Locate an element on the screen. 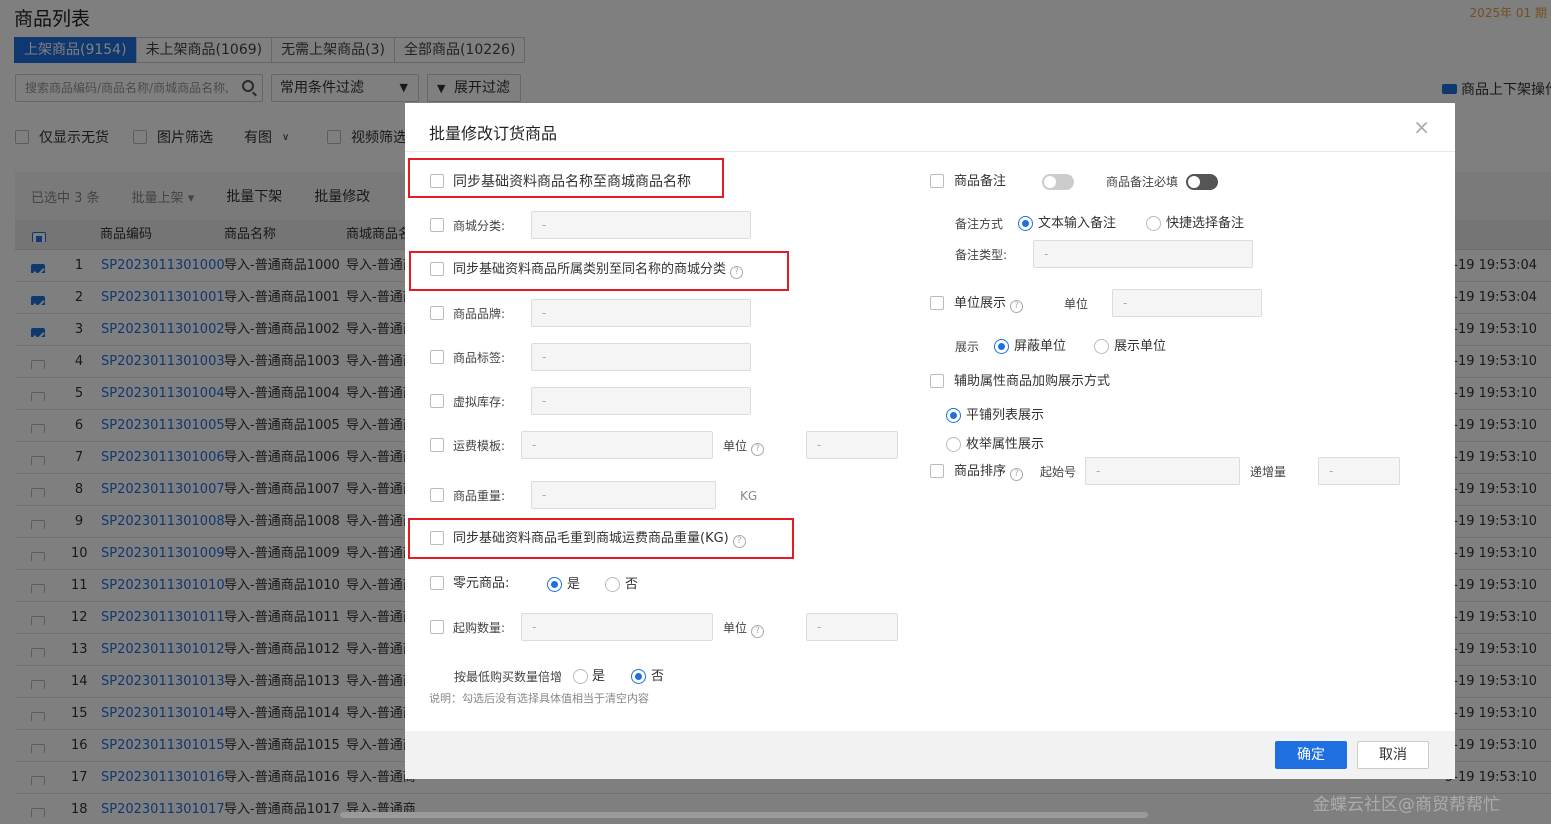 The height and width of the screenshot is (824, 1551). min-qty-unit-label: 单位? is located at coordinates (744, 629).